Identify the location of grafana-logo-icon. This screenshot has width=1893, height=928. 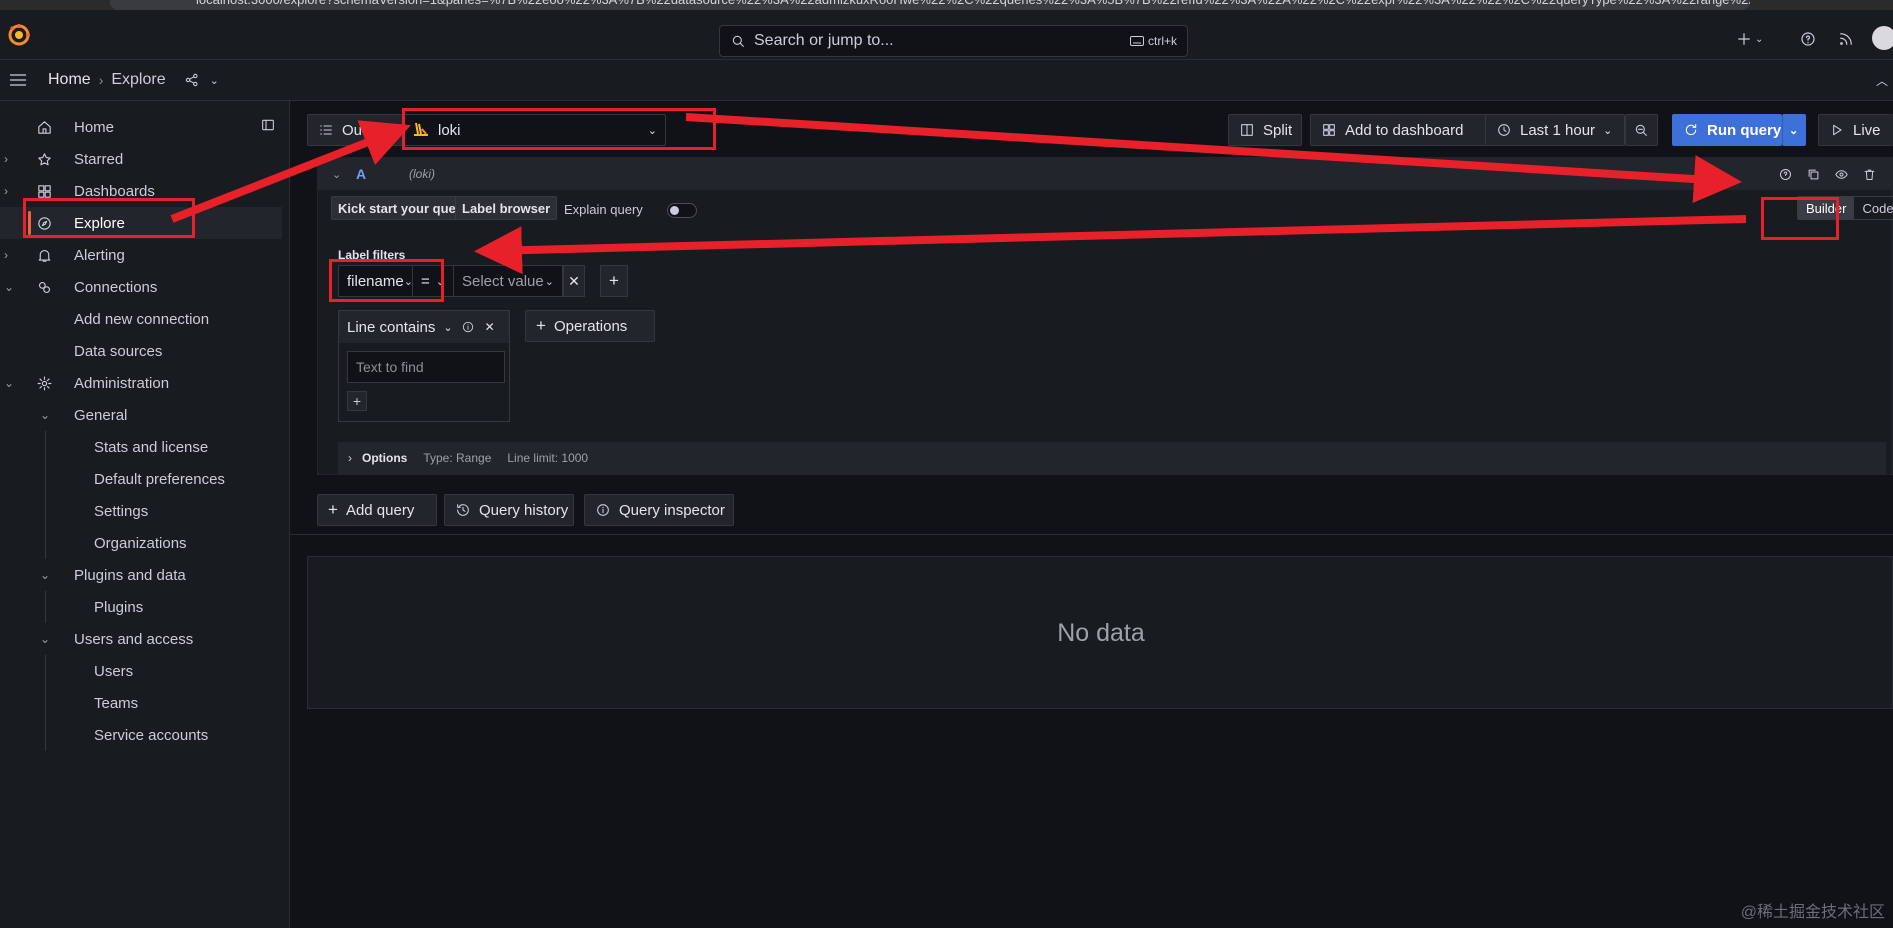
(19, 35).